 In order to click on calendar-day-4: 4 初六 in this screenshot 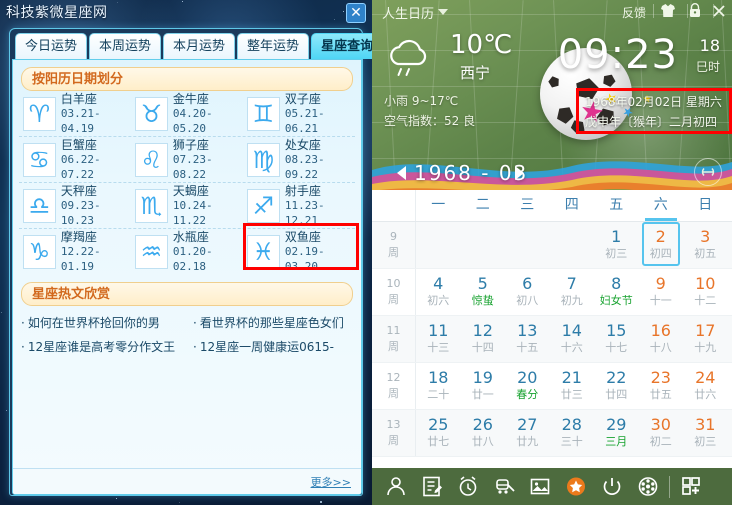, I will do `click(438, 292)`.